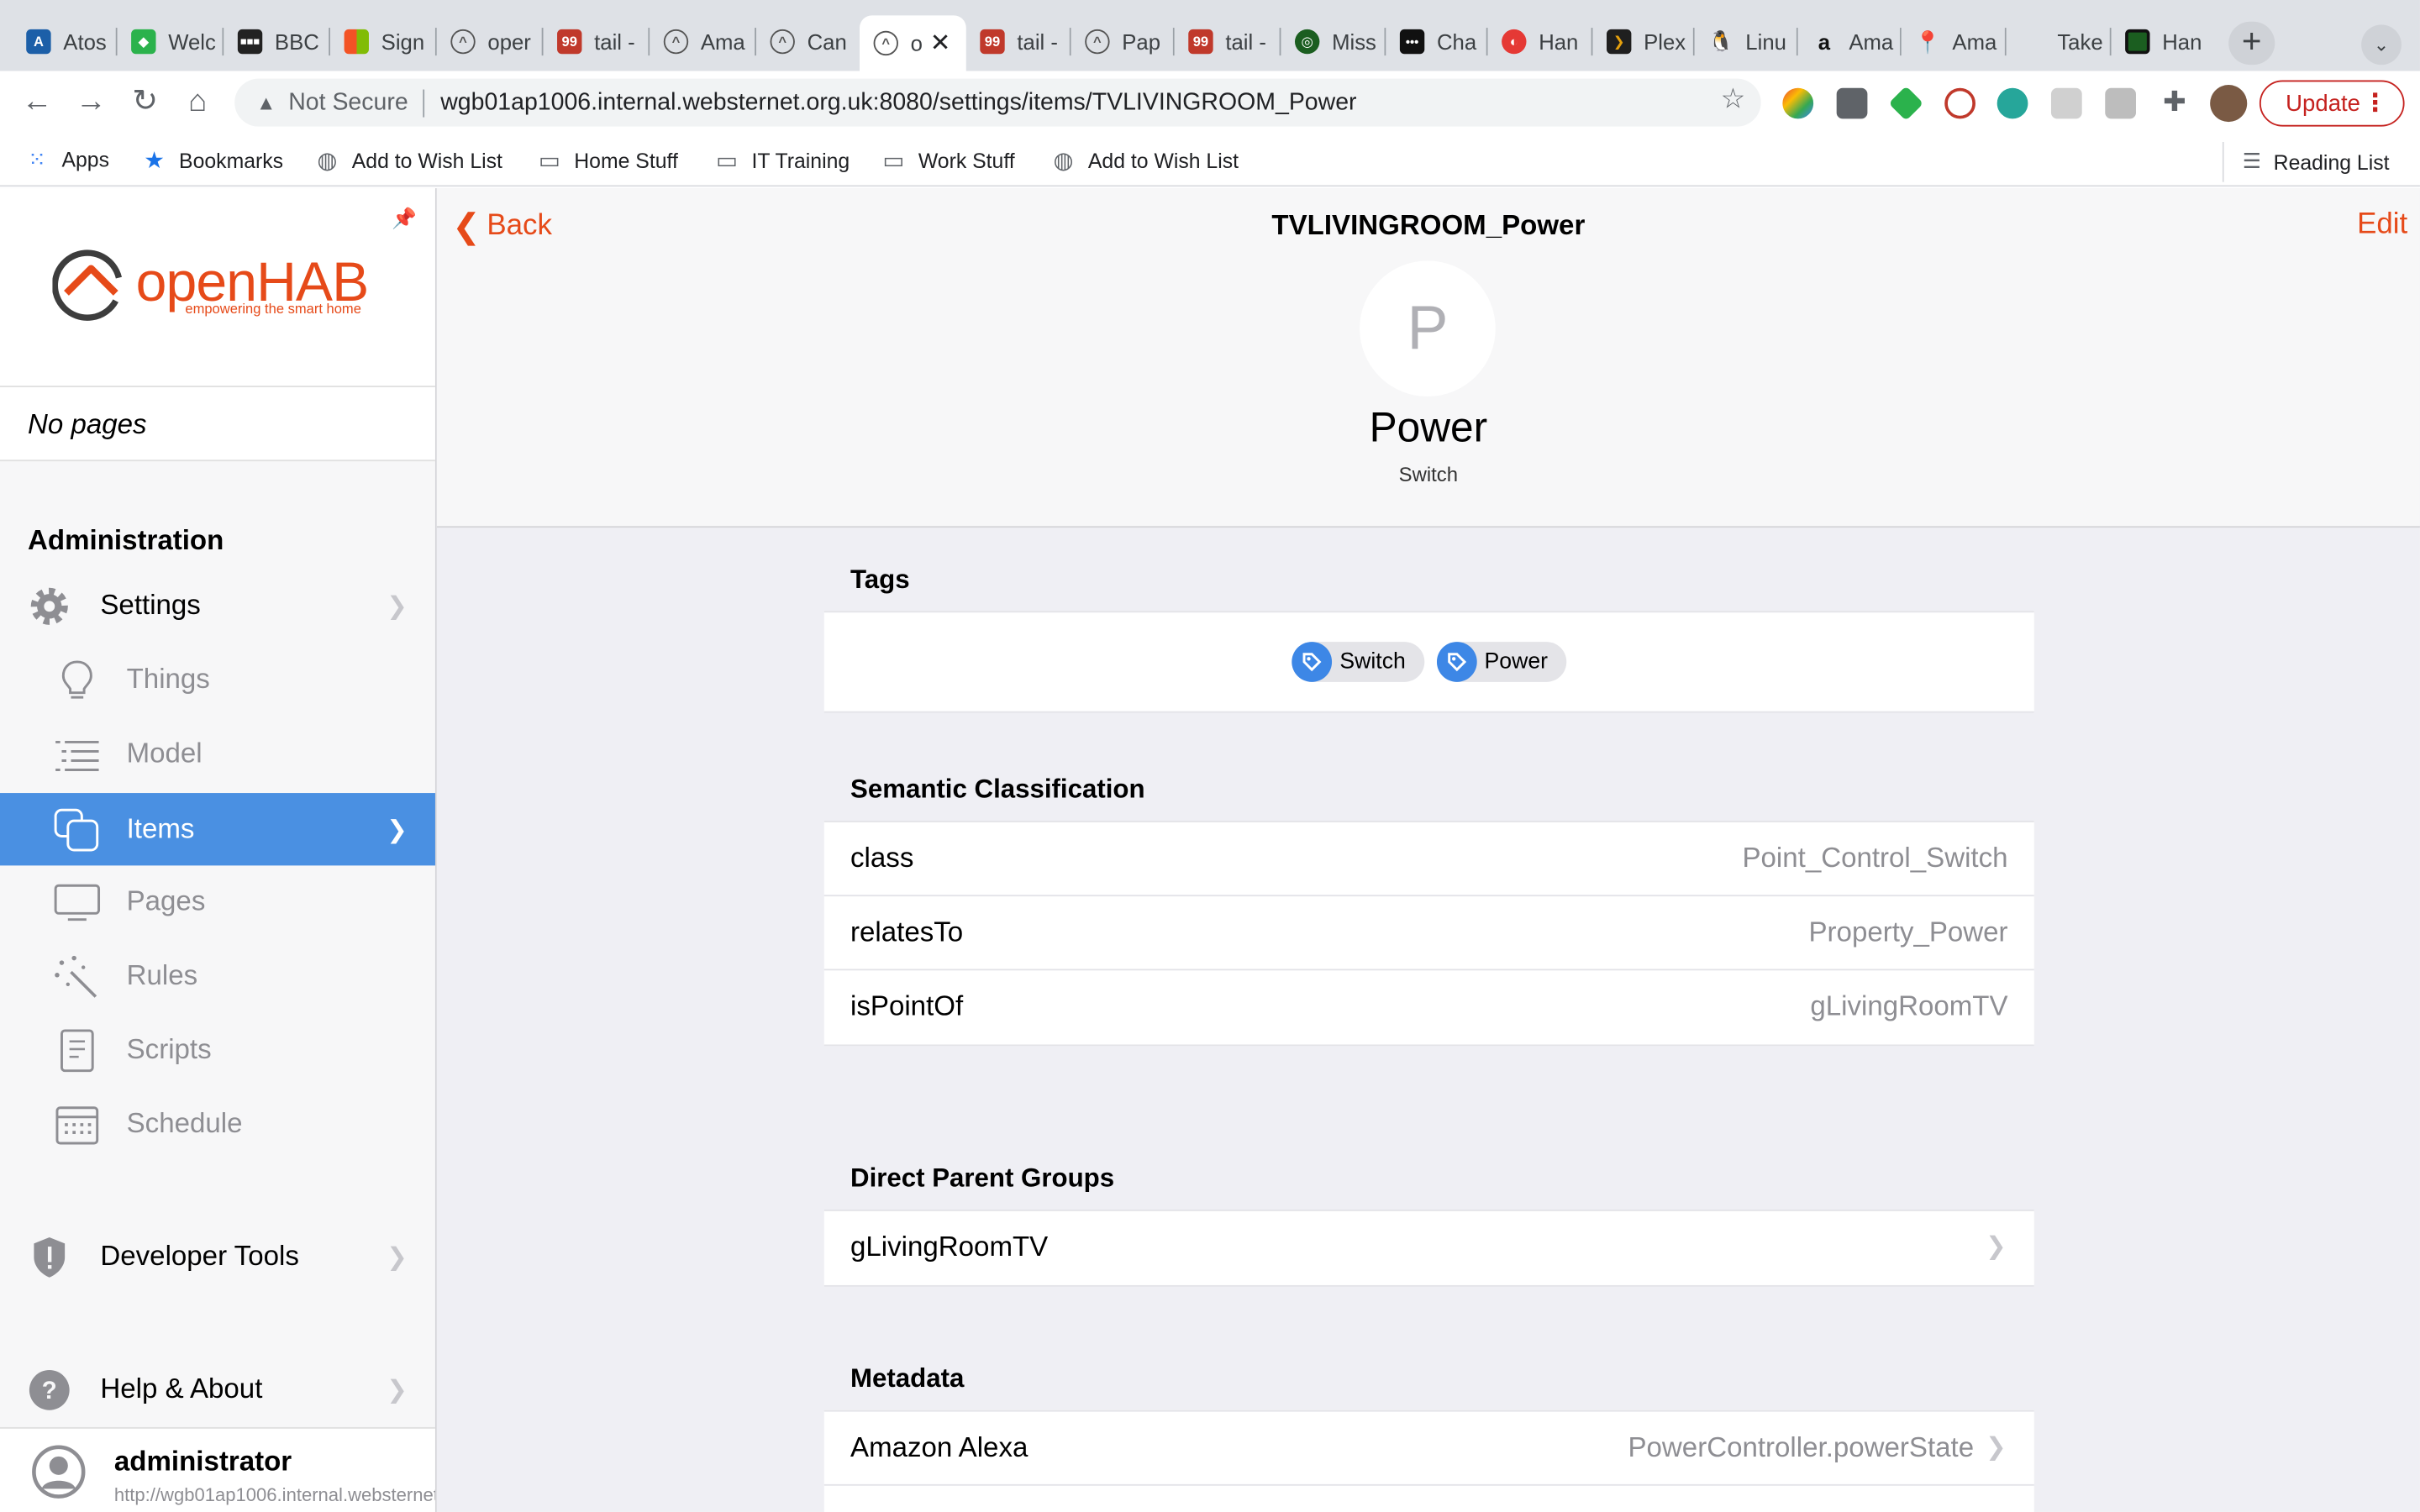 The width and height of the screenshot is (2420, 1512). What do you see at coordinates (77, 829) in the screenshot?
I see `squares-icon` at bounding box center [77, 829].